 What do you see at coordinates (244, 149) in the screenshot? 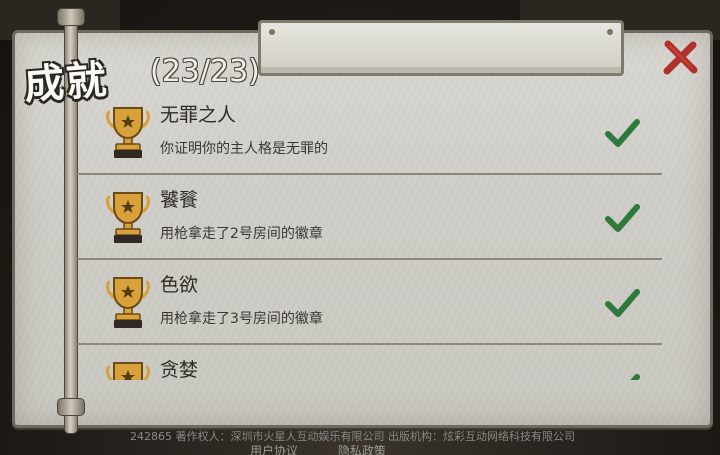
I see `achievement-description: 你证明你的主人格是无罪的` at bounding box center [244, 149].